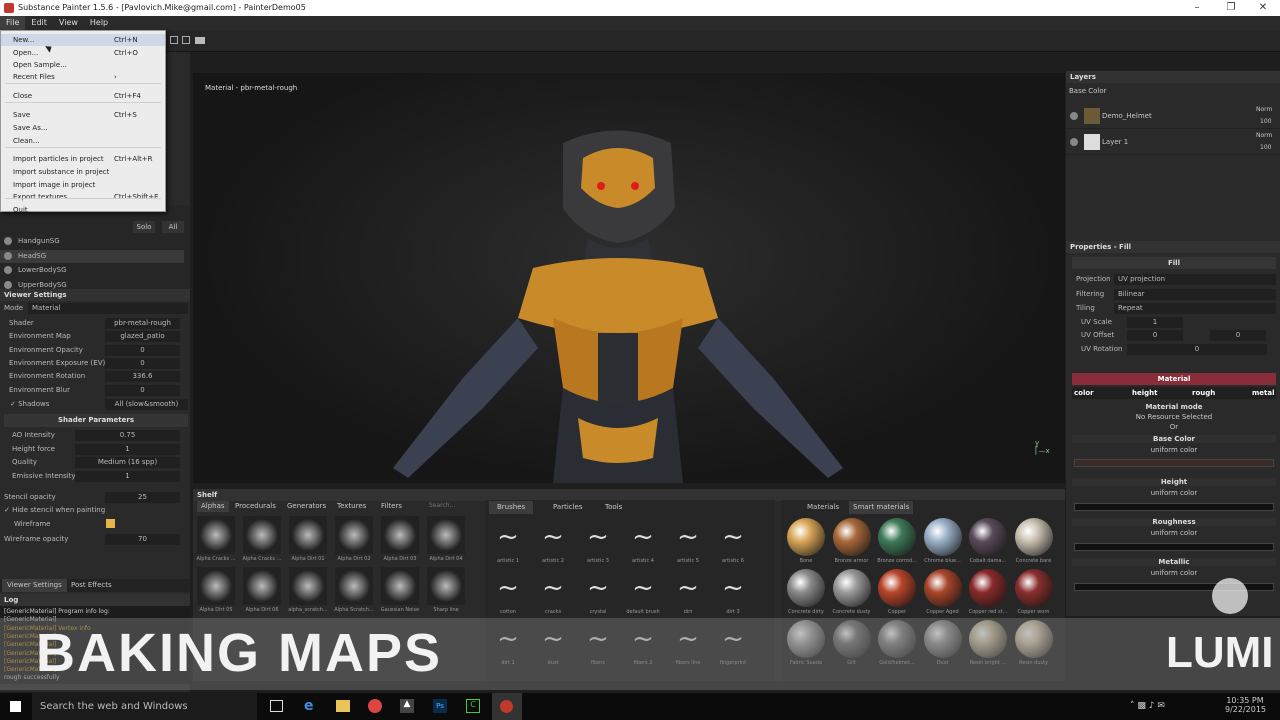 This screenshot has height=720, width=1280. Describe the element at coordinates (146, 404) in the screenshot. I see `shadows-select: All (slow&smooth)` at that location.